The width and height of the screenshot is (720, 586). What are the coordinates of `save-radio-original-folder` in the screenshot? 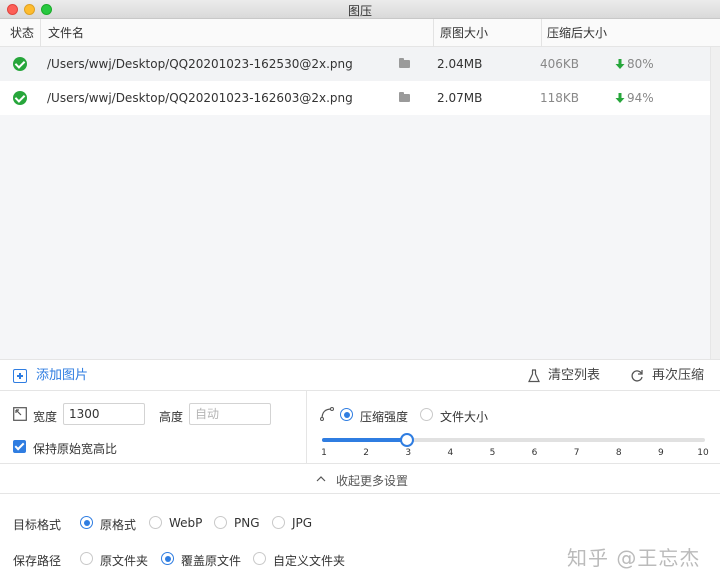 It's located at (86, 558).